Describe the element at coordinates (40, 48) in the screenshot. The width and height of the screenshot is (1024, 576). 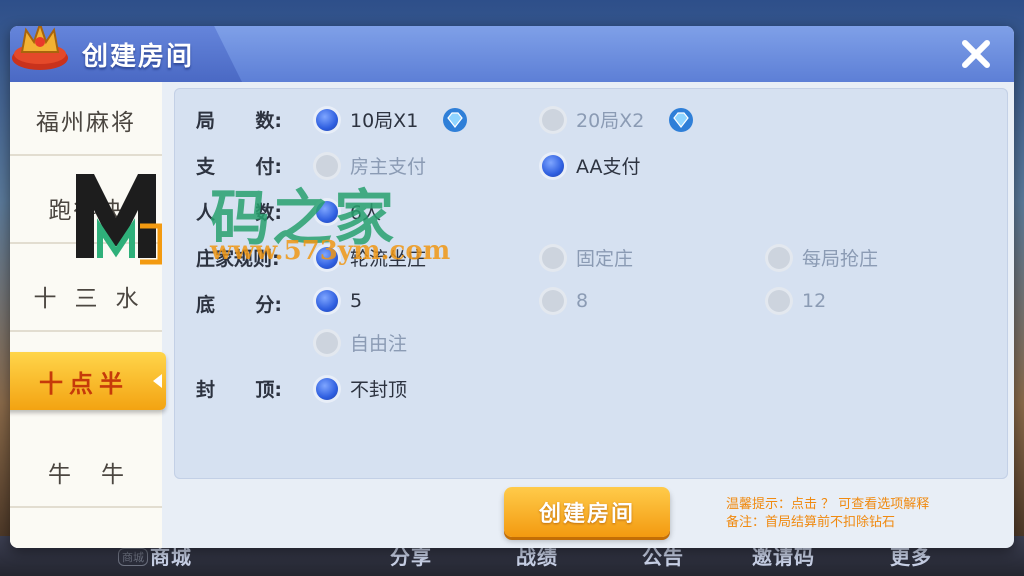
I see `crown-cushion-icon` at that location.